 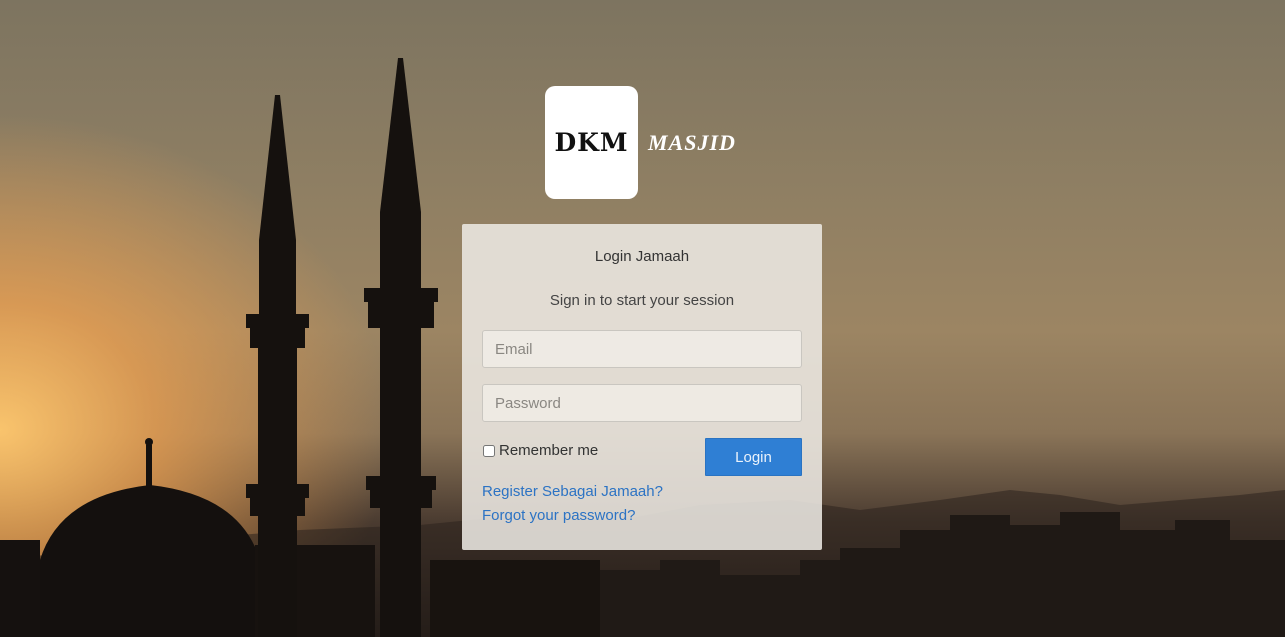 I want to click on logo: DKM, so click(x=591, y=142).